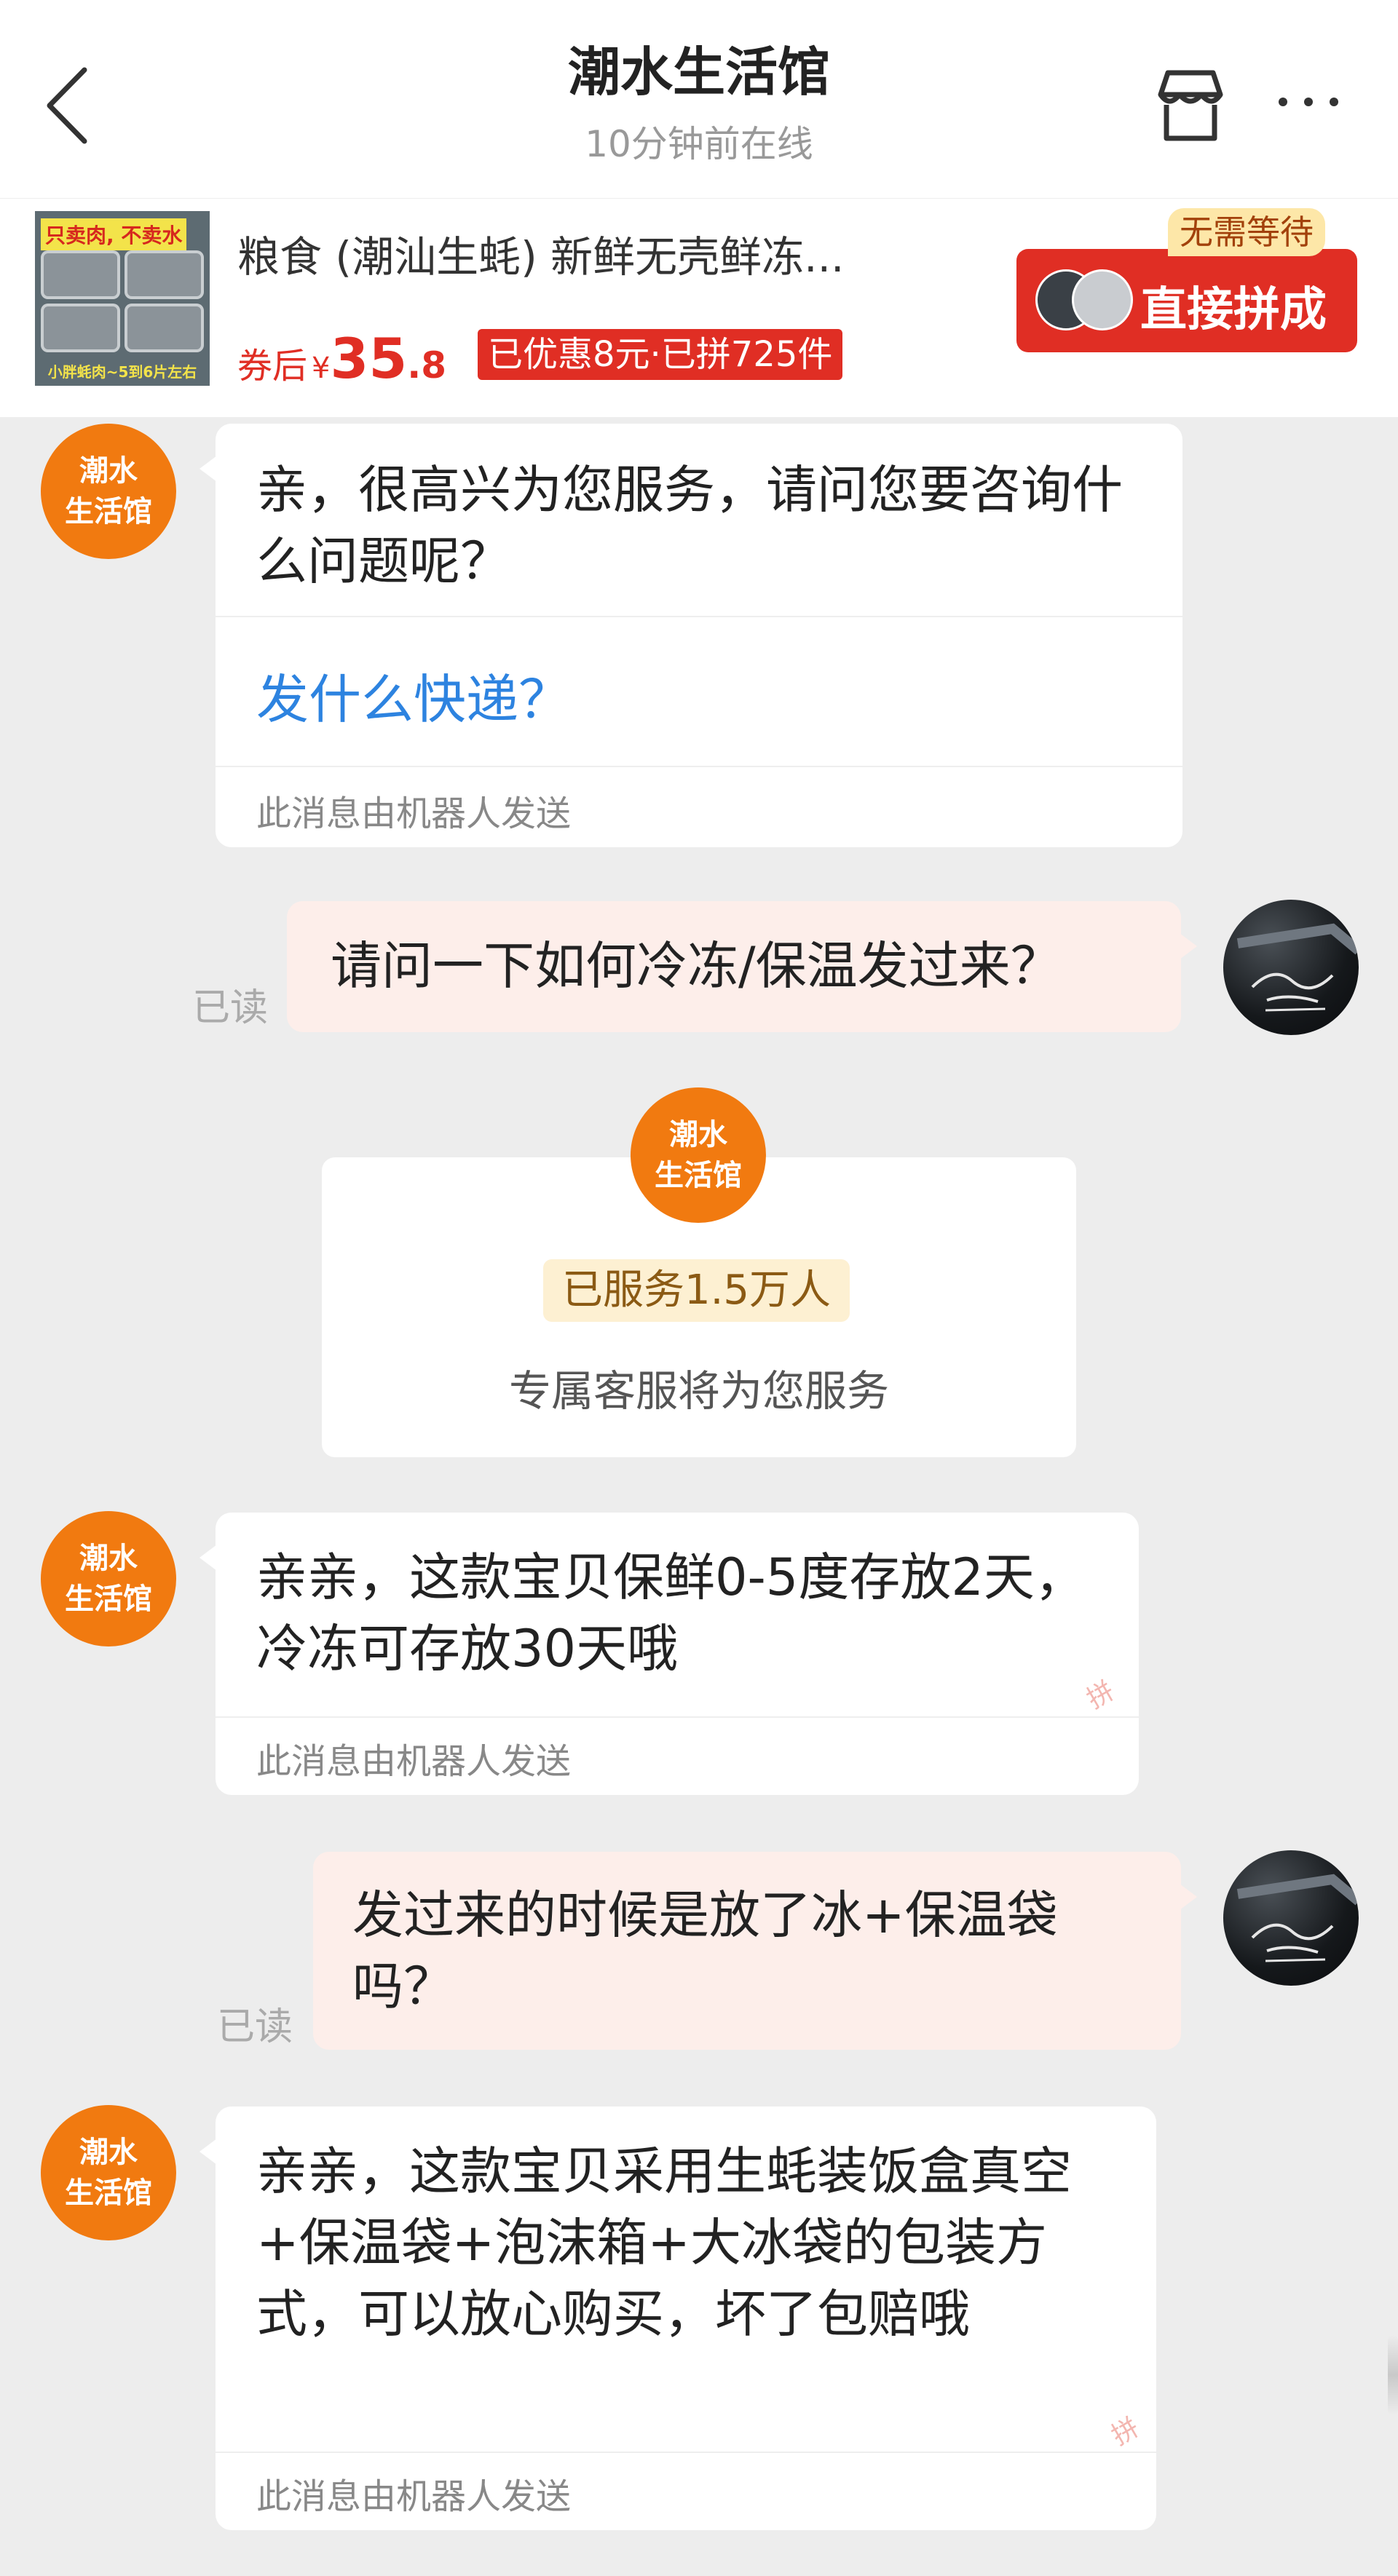 The height and width of the screenshot is (2576, 1398). Describe the element at coordinates (1308, 101) in the screenshot. I see `more-icon` at that location.